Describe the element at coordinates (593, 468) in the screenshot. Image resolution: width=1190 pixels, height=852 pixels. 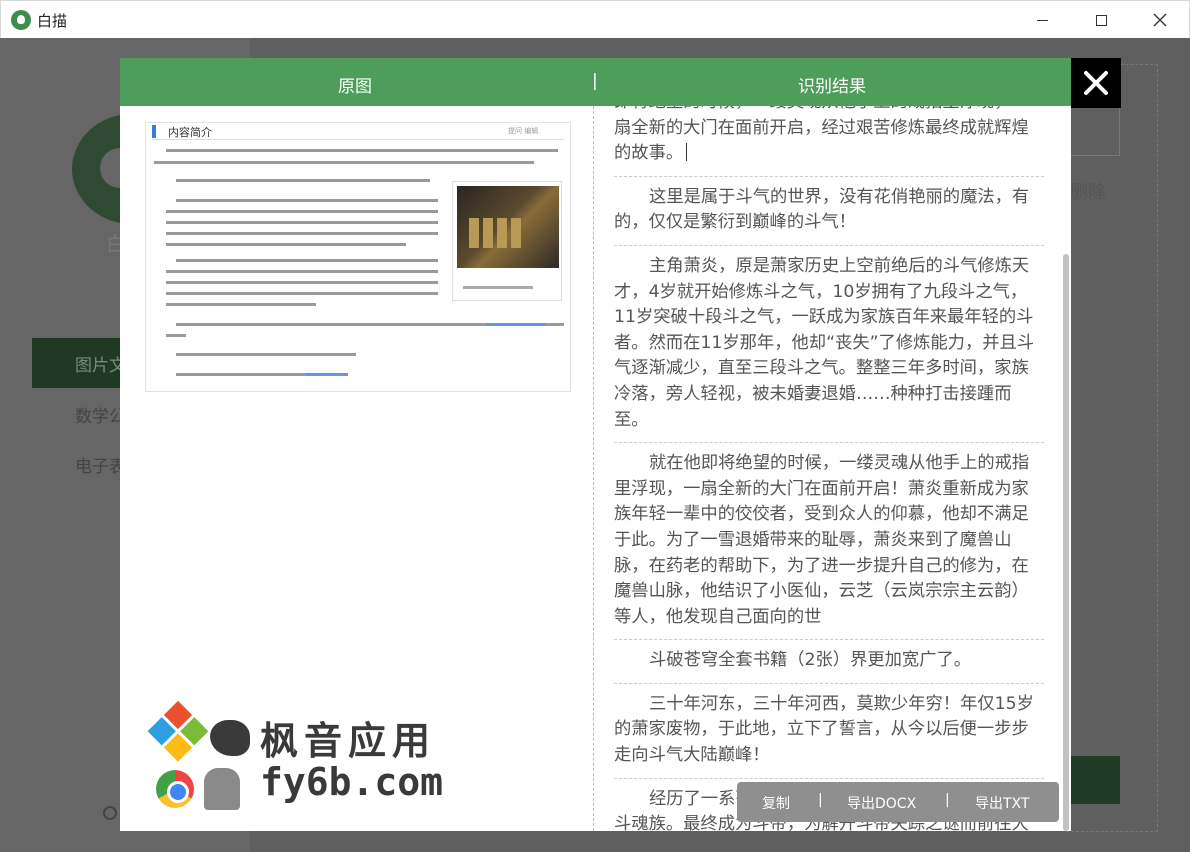
I see `column-divider` at that location.